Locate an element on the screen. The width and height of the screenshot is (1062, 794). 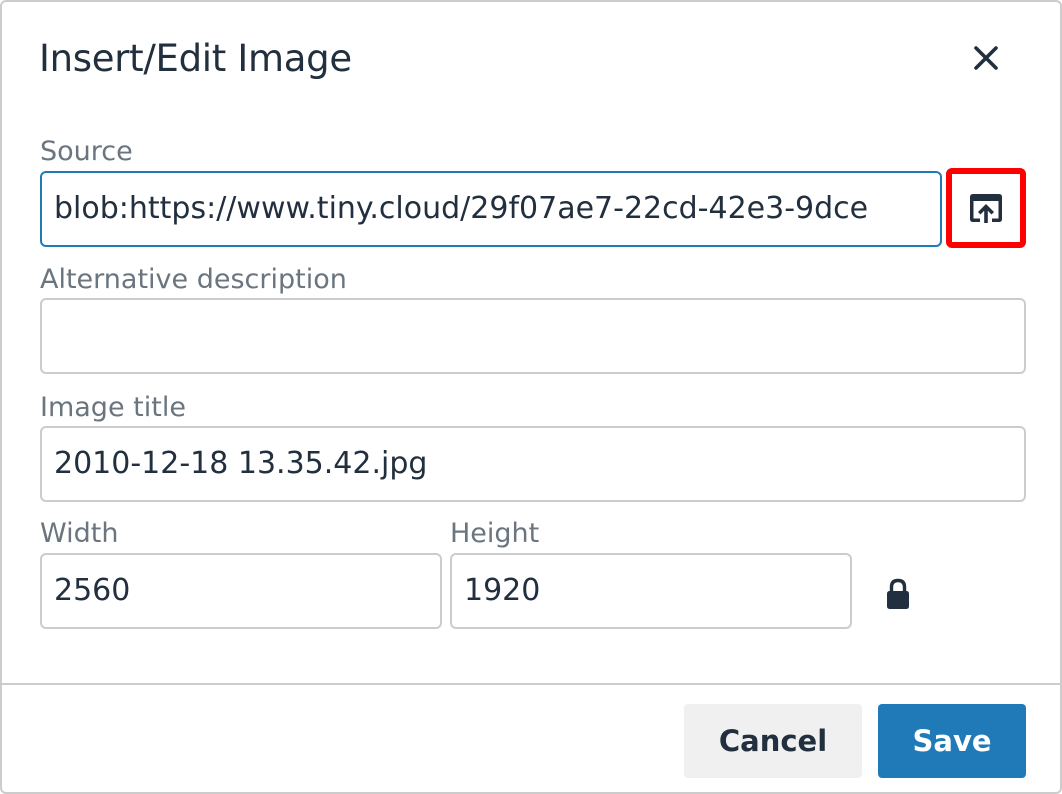
browse-upload-button is located at coordinates (986, 208).